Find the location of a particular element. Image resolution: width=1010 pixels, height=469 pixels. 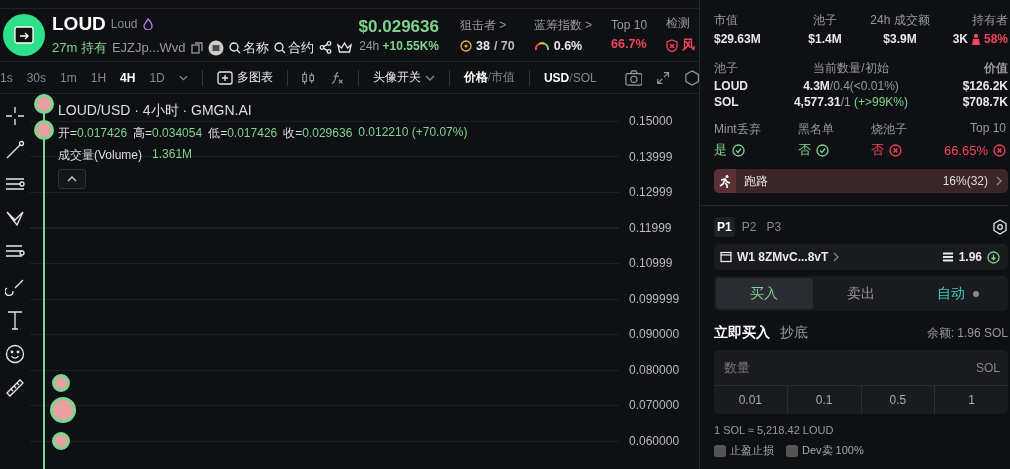

preset-tab: P2 is located at coordinates (749, 227).